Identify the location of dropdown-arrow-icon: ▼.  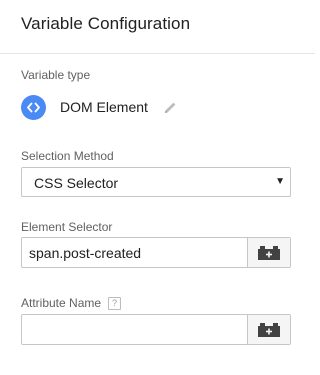
(280, 181).